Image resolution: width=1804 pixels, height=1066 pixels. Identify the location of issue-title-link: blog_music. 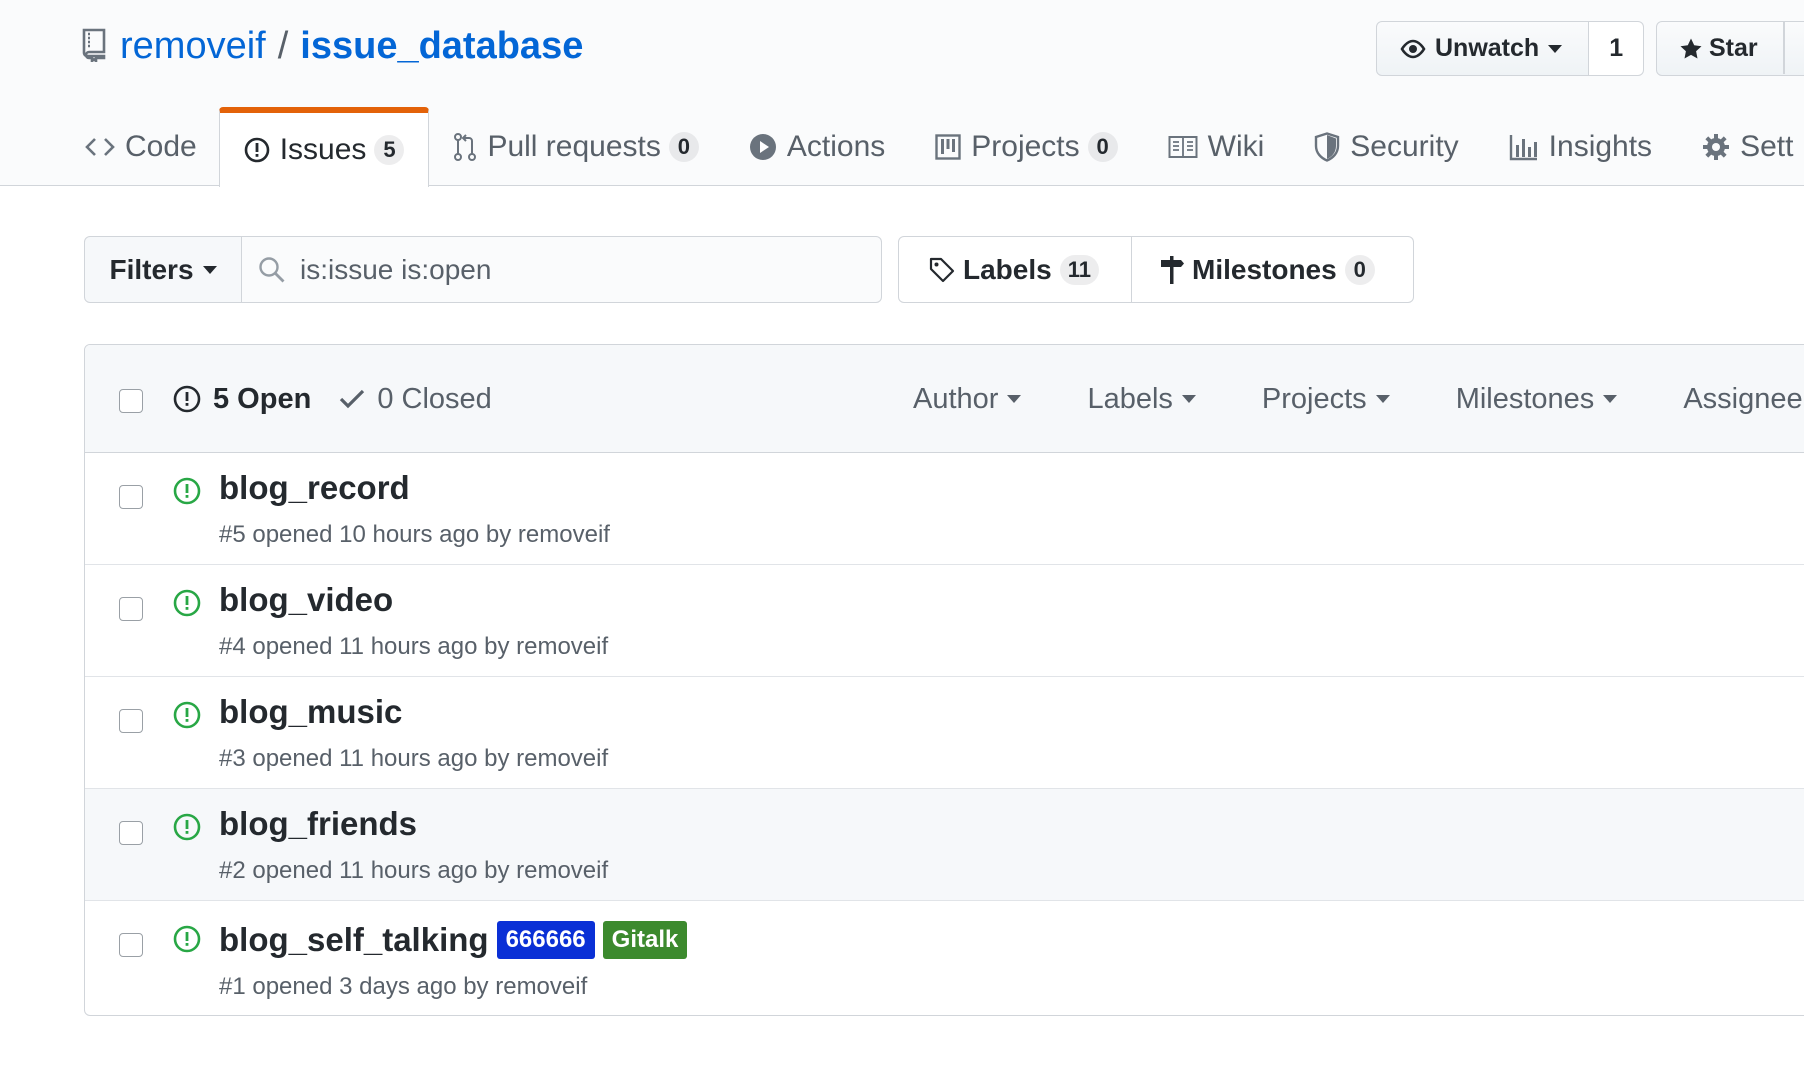
(310, 712).